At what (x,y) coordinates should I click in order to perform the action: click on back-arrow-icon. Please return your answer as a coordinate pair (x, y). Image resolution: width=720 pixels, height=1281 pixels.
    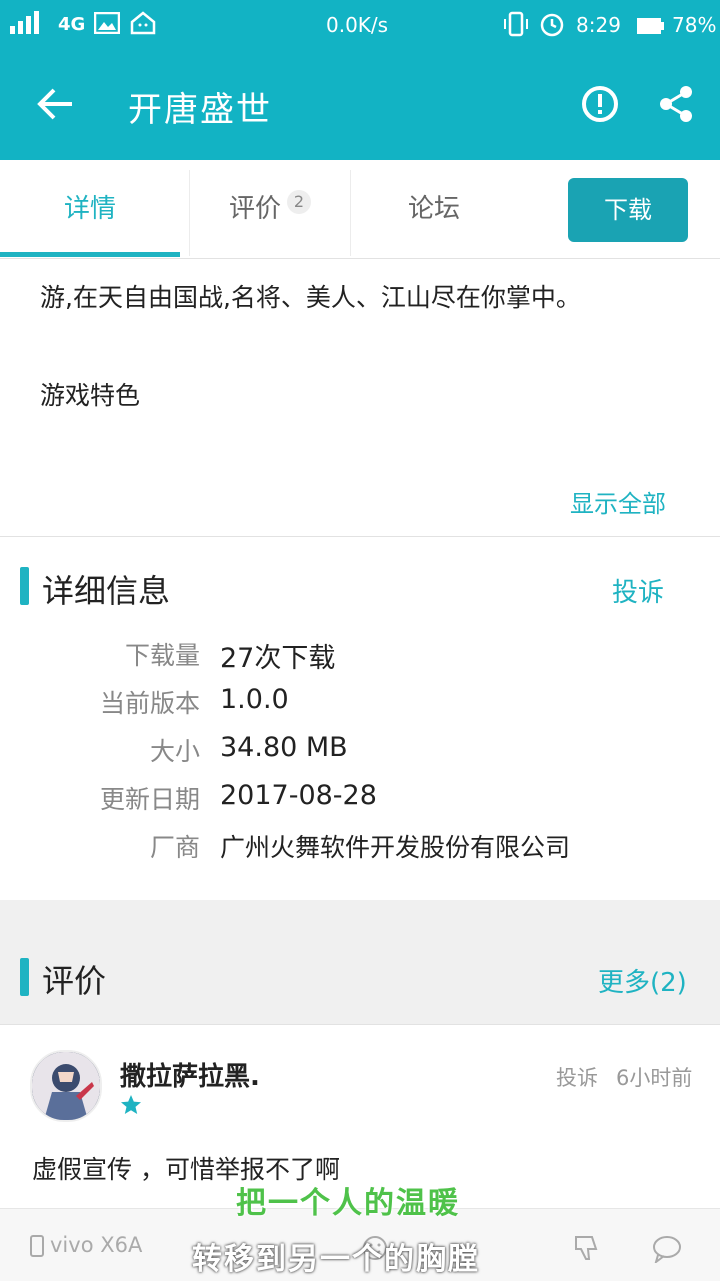
    Looking at the image, I should click on (56, 106).